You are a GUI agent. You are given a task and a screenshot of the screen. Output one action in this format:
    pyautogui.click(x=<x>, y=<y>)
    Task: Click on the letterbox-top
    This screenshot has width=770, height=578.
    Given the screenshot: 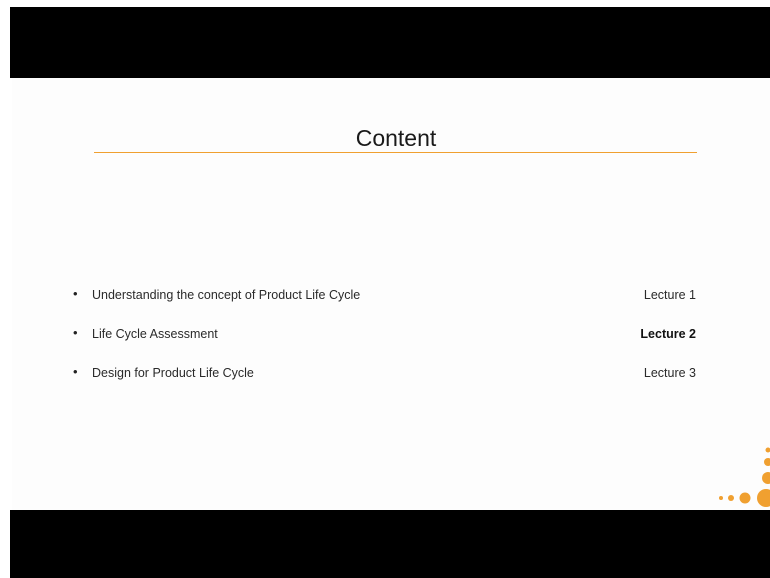 What is the action you would take?
    pyautogui.click(x=390, y=42)
    